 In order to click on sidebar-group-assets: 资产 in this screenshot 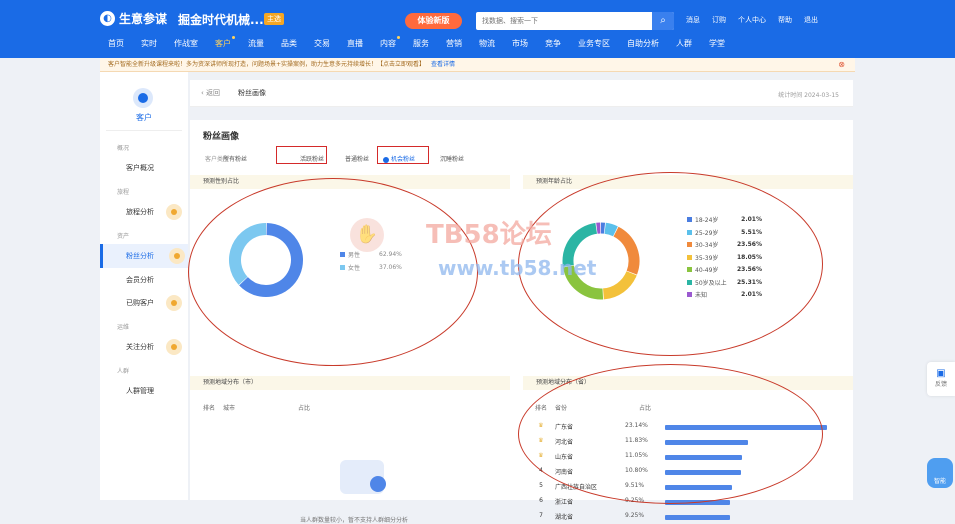, I will do `click(123, 235)`.